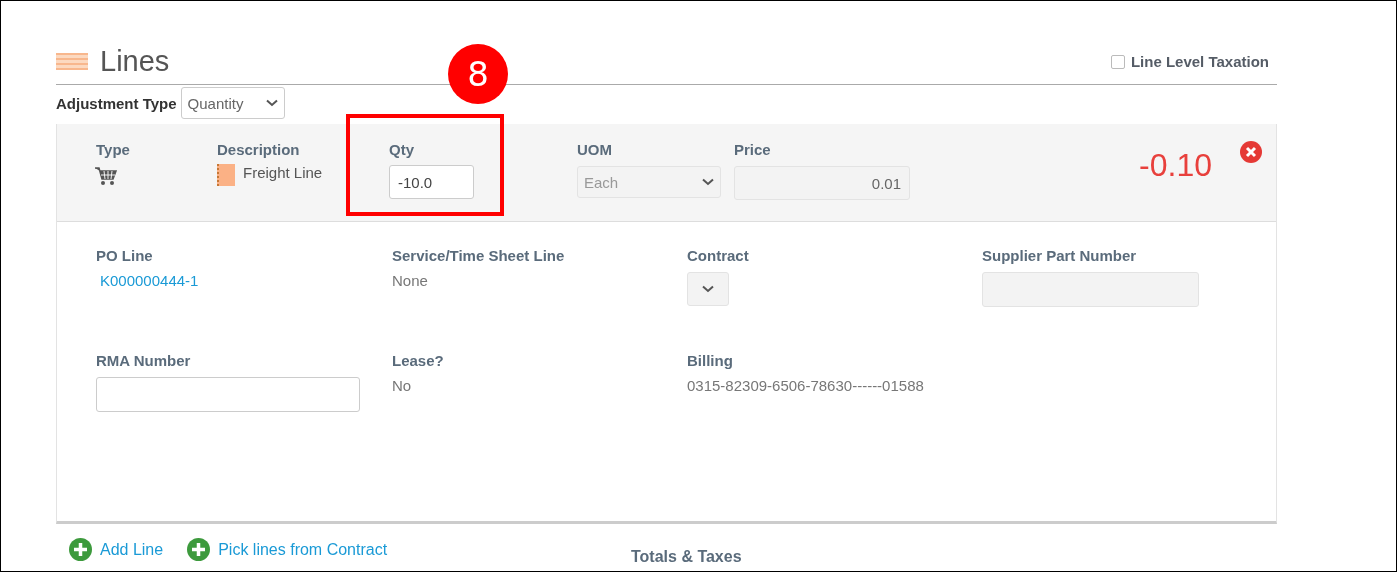  What do you see at coordinates (1060, 255) in the screenshot?
I see `field-label: Supplier Part Number` at bounding box center [1060, 255].